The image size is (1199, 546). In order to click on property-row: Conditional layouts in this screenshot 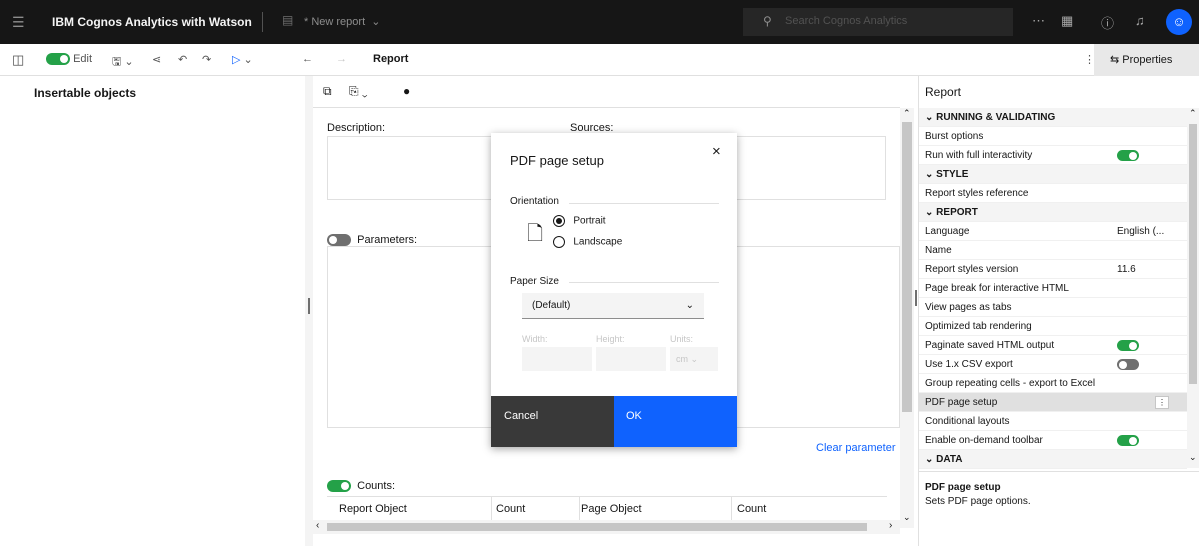, I will do `click(1053, 421)`.